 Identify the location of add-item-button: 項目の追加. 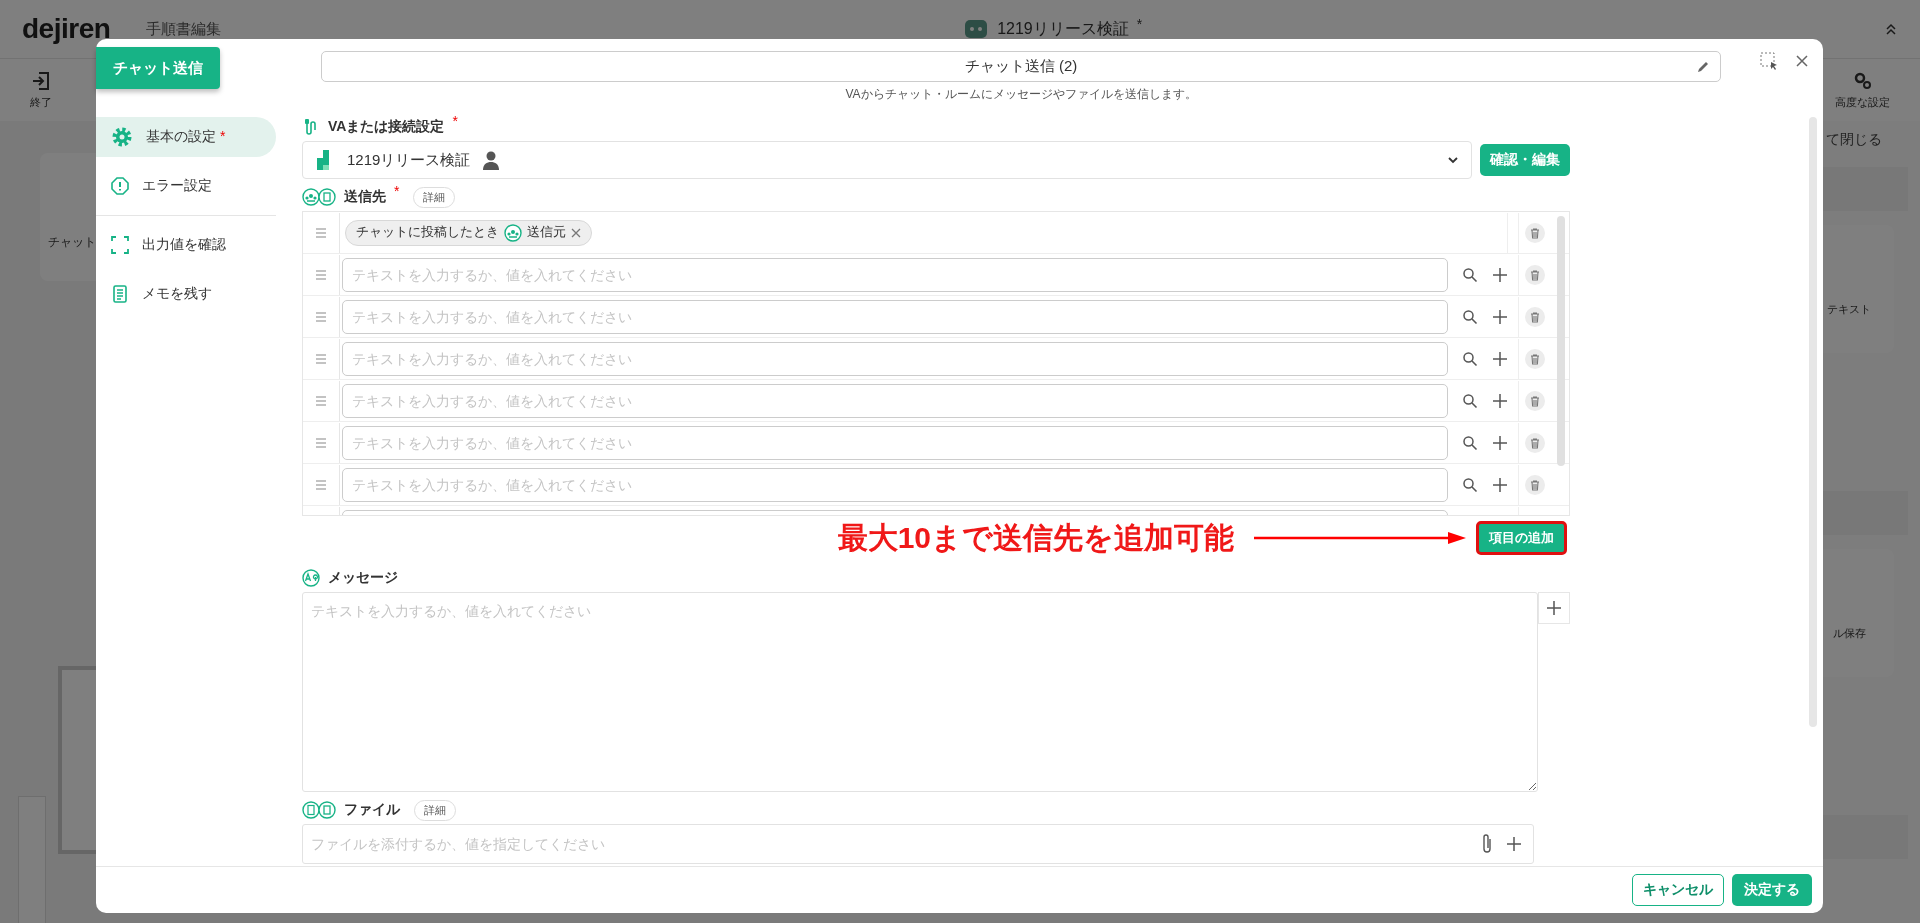
(1521, 538).